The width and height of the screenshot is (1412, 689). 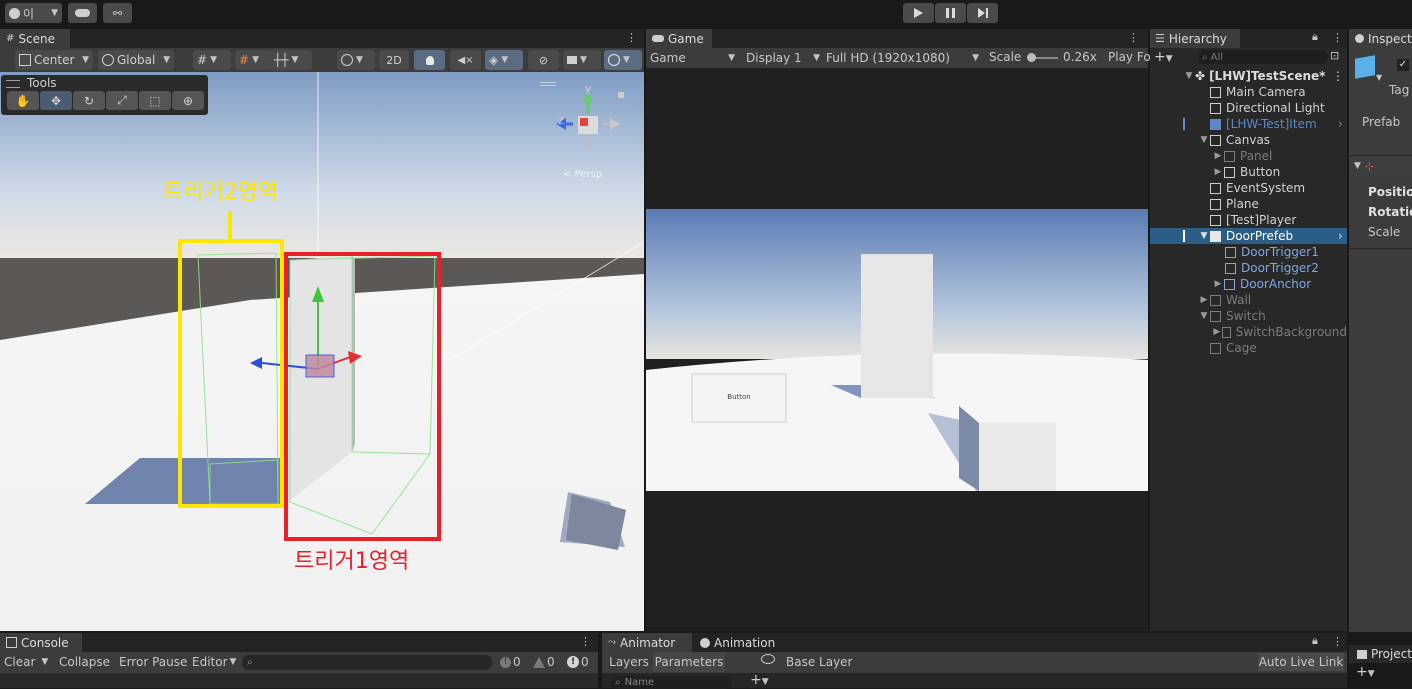 What do you see at coordinates (1365, 672) in the screenshot?
I see `project-create-button: +▼` at bounding box center [1365, 672].